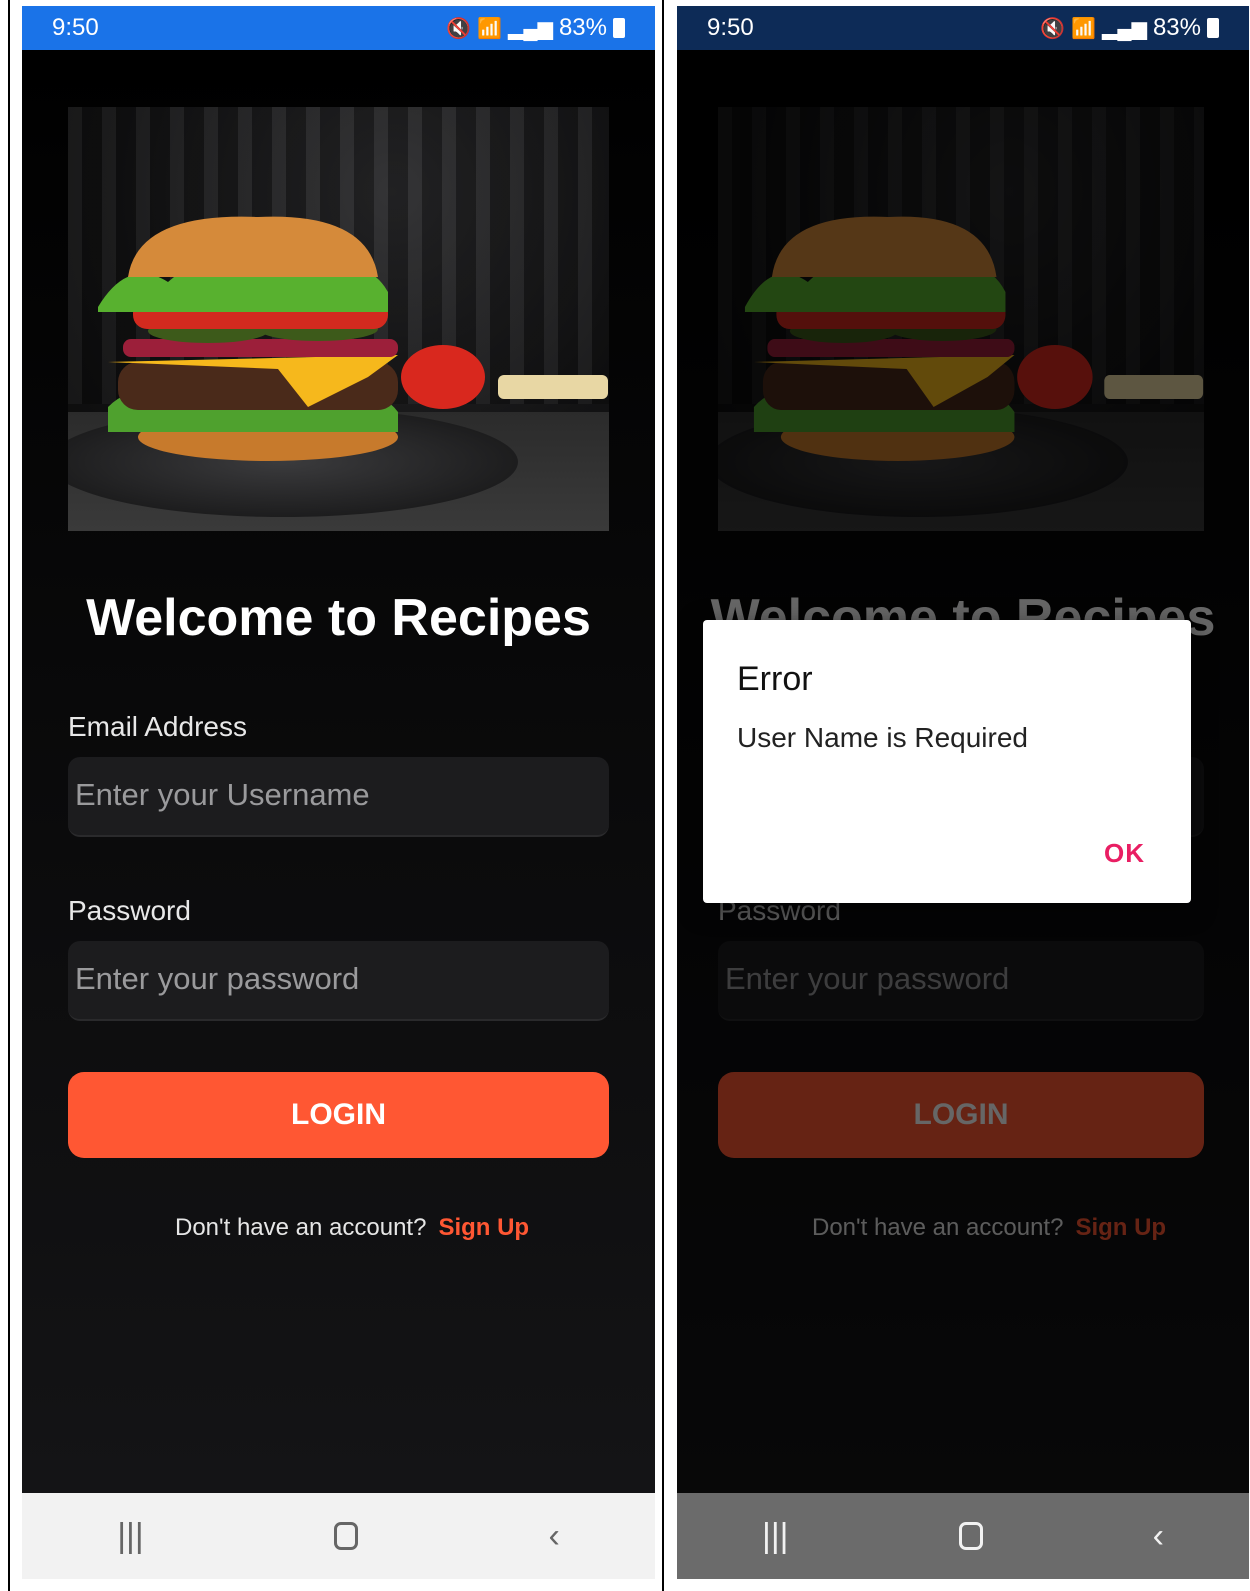 The image size is (1250, 1591). I want to click on dialog-message: User Name is Required, so click(882, 737).